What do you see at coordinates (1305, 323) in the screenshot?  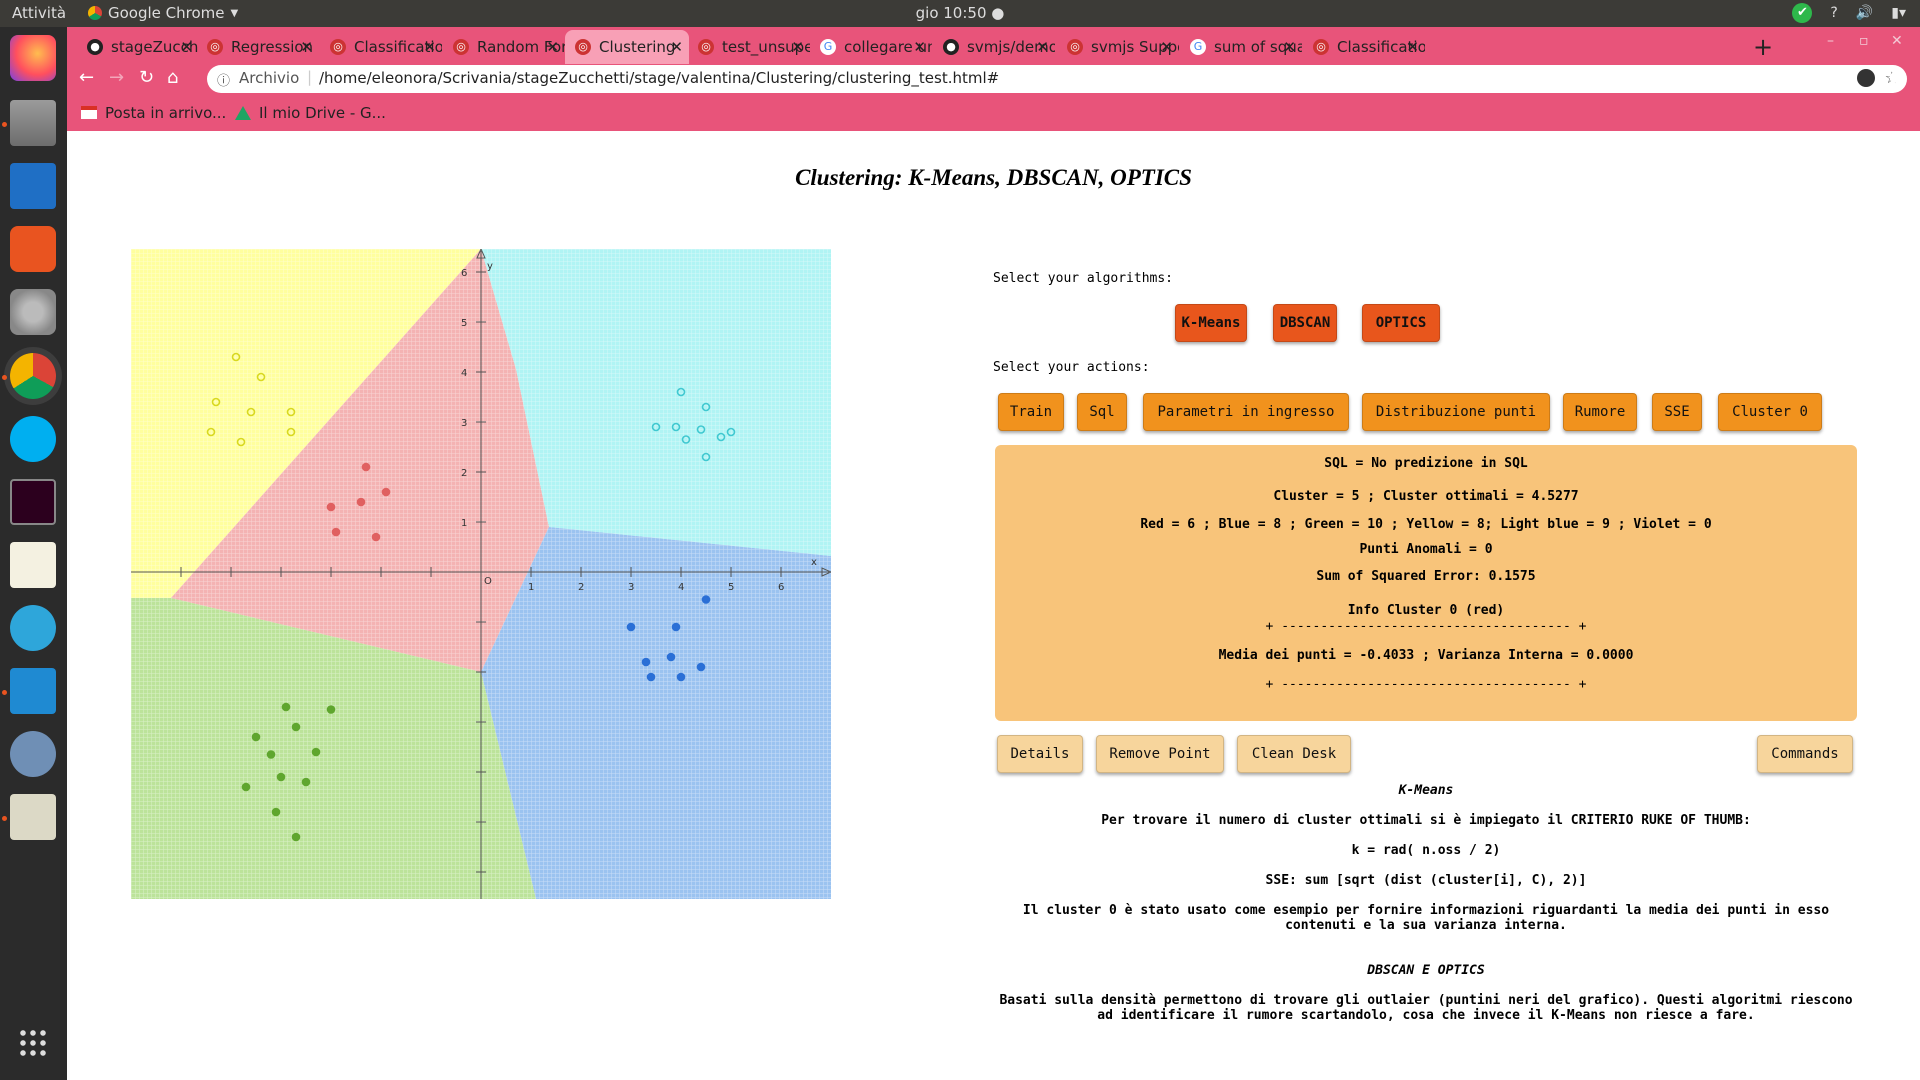 I see `algo-button-dbscan: DBSCAN` at bounding box center [1305, 323].